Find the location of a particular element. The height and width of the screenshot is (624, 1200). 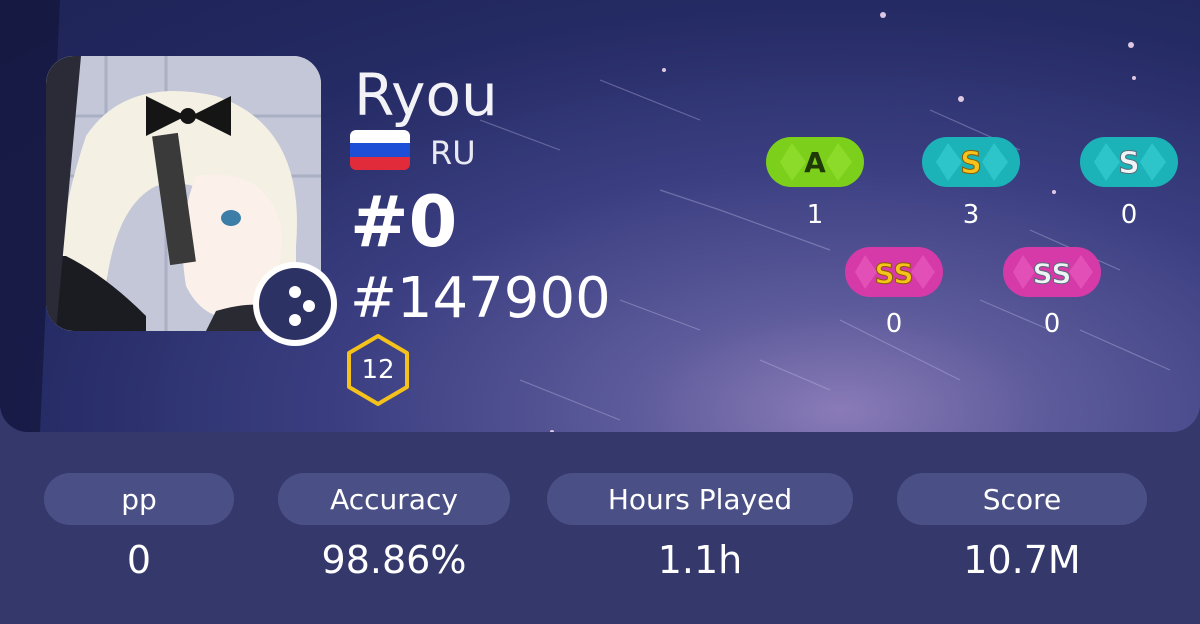

stat-label-accuracy: Accuracy is located at coordinates (394, 499).